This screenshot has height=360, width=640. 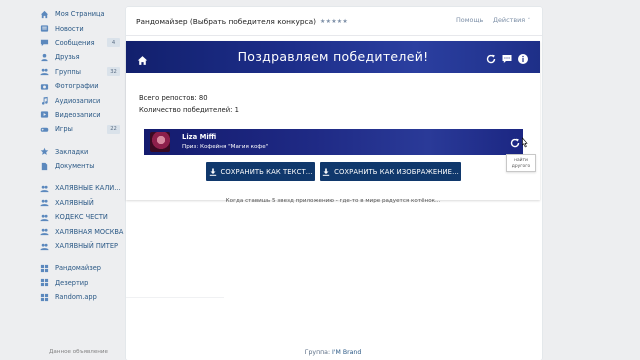 What do you see at coordinates (160, 142) in the screenshot?
I see `winner-avatar` at bounding box center [160, 142].